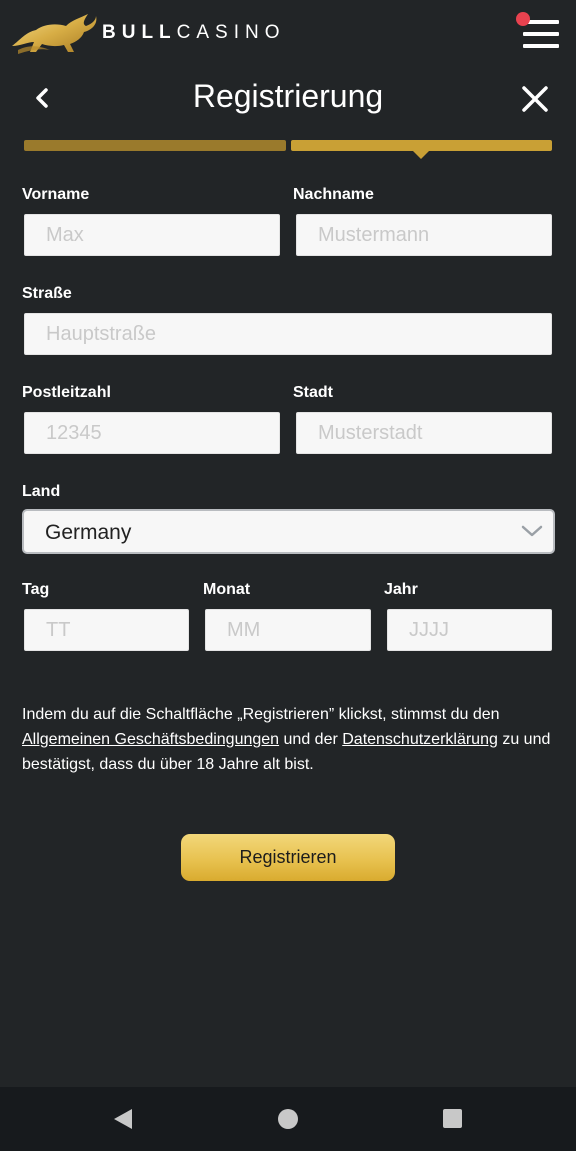 This screenshot has width=576, height=1151. I want to click on country-select: Germany, so click(288, 531).